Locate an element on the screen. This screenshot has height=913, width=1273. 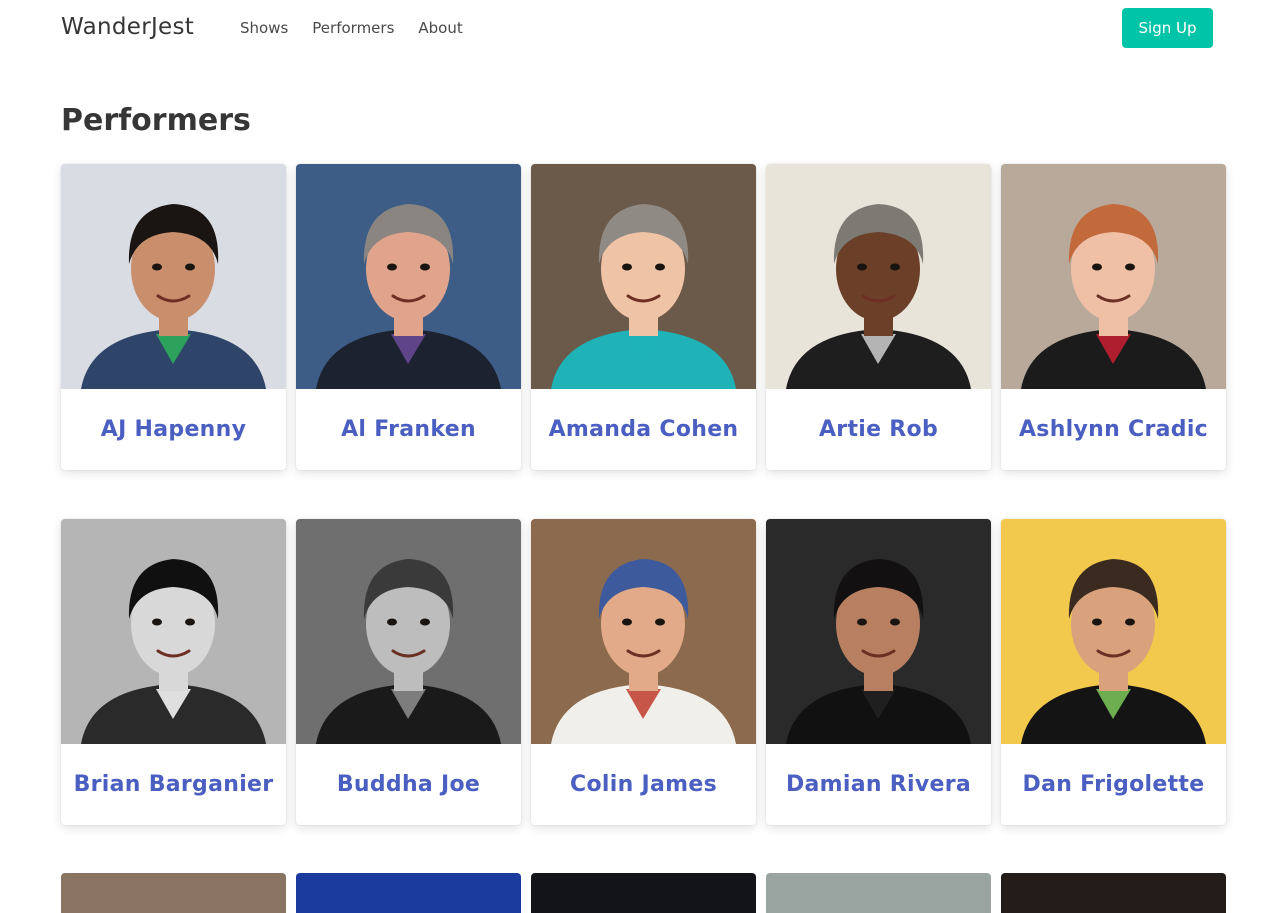
nav-links: Shows Performers About is located at coordinates (351, 28).